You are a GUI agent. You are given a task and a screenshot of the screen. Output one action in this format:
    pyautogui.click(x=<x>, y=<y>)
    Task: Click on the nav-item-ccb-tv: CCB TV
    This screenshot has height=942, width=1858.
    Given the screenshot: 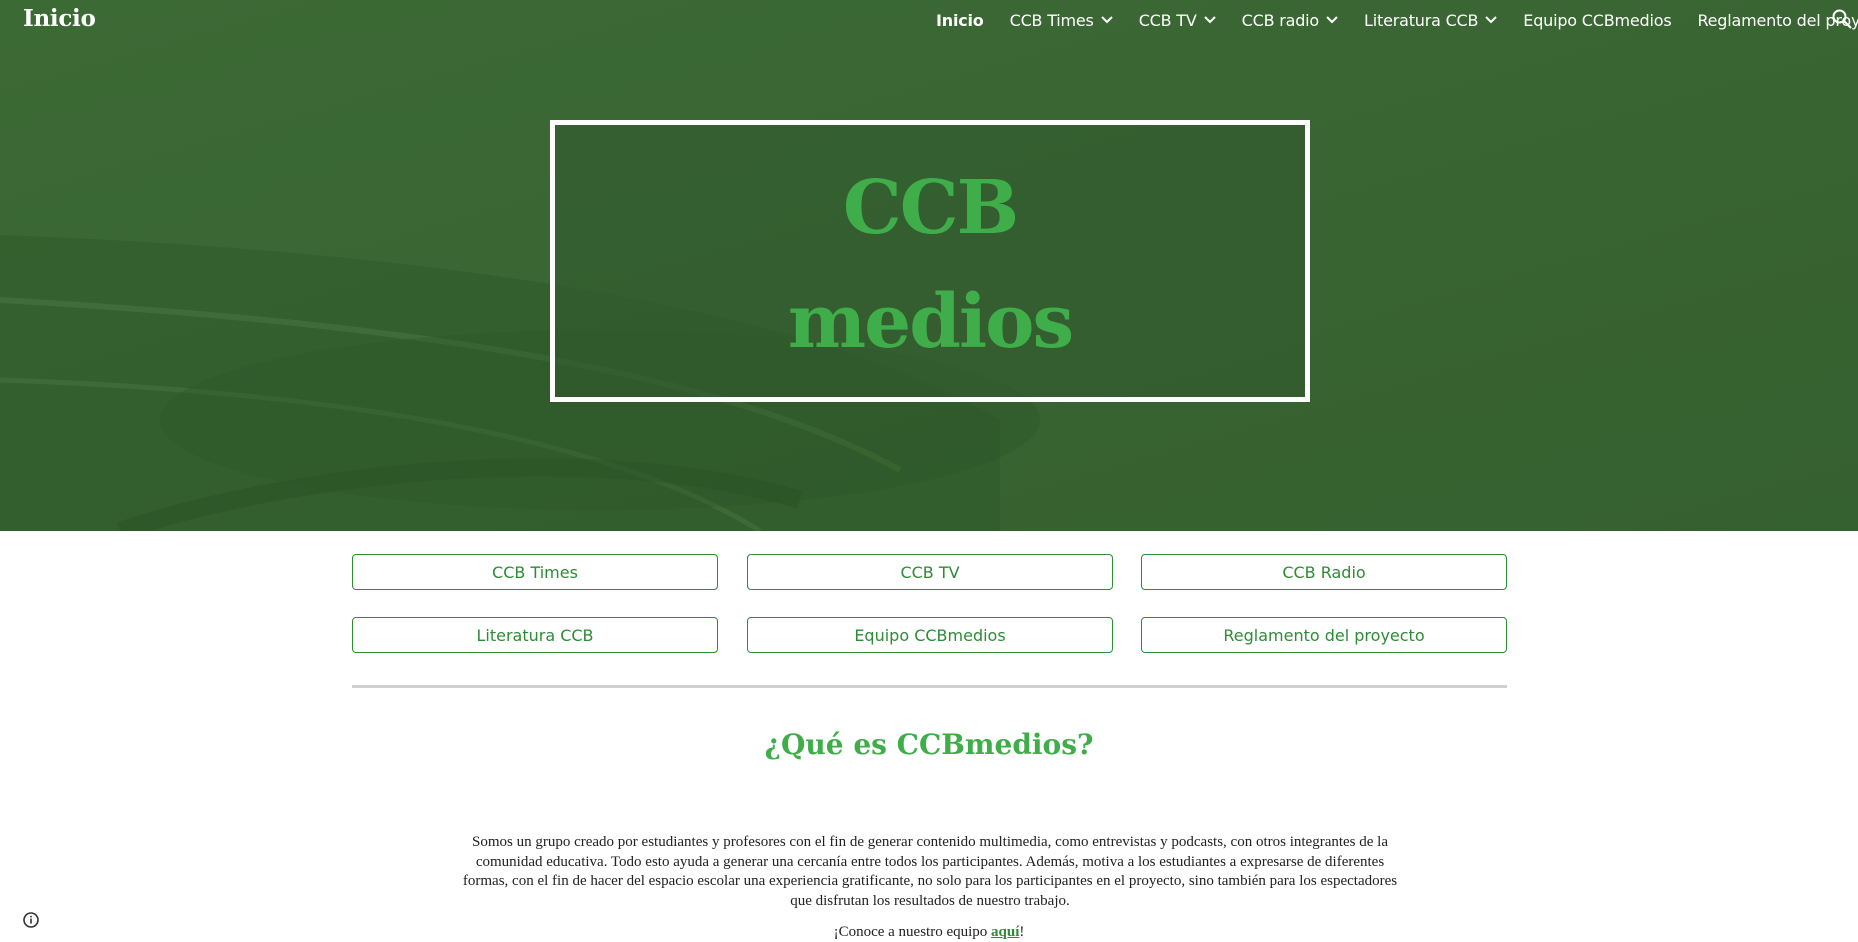 What is the action you would take?
    pyautogui.click(x=1177, y=20)
    